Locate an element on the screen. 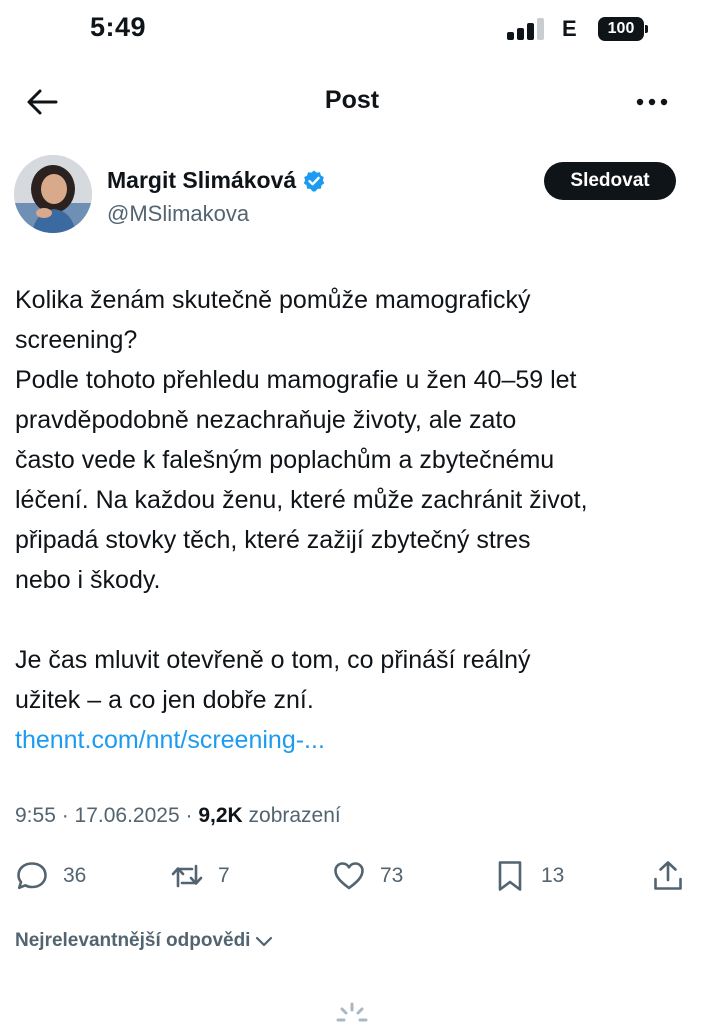  page-title: Post is located at coordinates (352, 100).